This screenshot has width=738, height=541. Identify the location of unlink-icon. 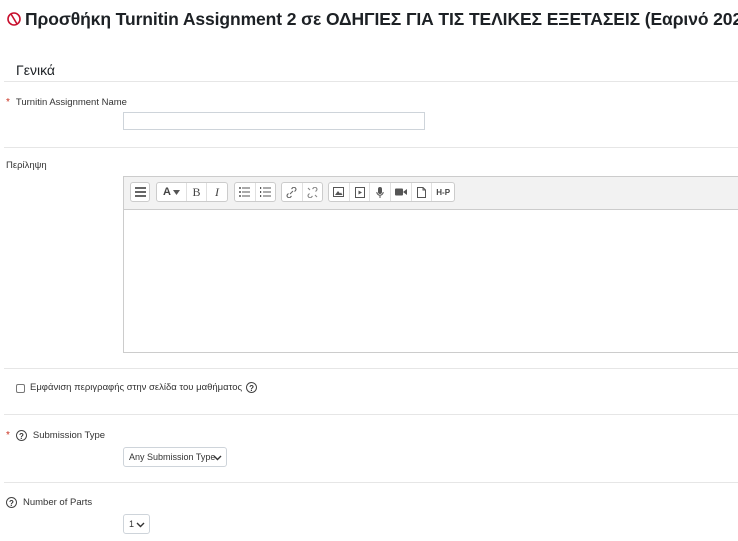
(312, 192).